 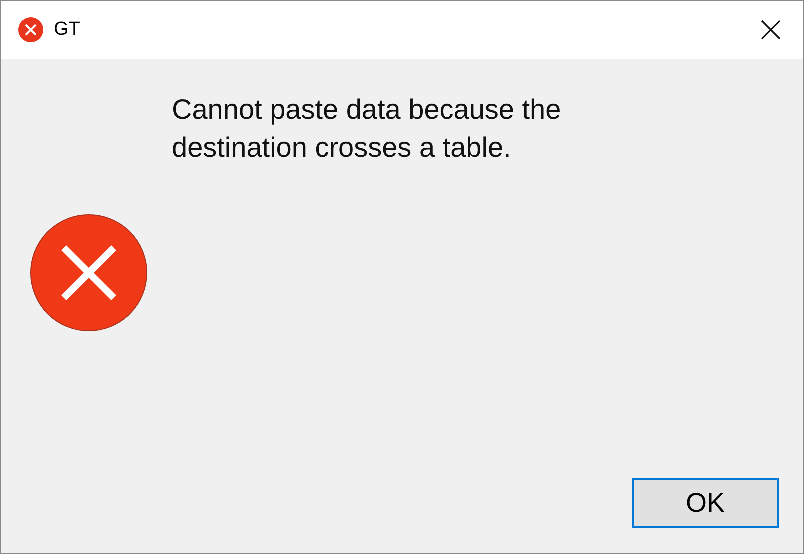 I want to click on ok-button: OK, so click(x=705, y=503).